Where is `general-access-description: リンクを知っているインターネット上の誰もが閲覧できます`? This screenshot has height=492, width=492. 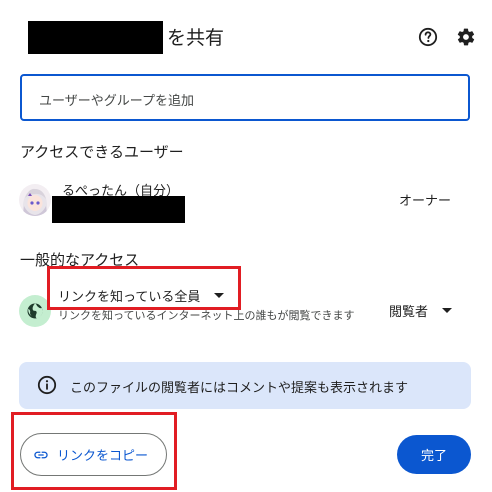
general-access-description: リンクを知っているインターネット上の誰もが閲覧できます is located at coordinates (206, 315).